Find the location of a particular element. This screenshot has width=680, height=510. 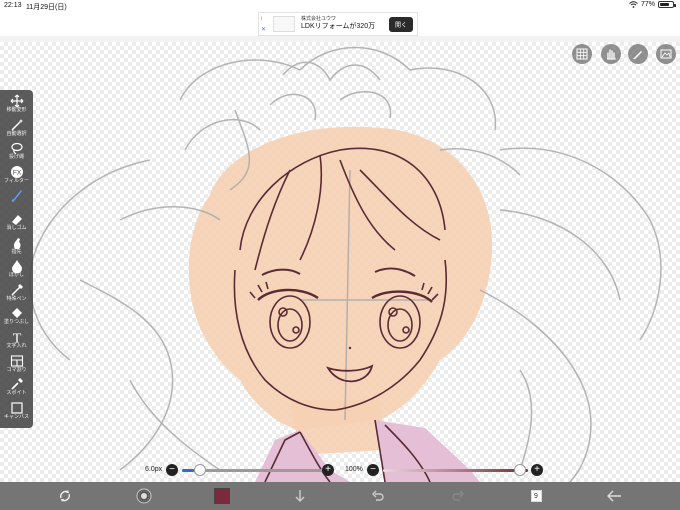

tool-label: 特殊ペン is located at coordinates (16, 298).